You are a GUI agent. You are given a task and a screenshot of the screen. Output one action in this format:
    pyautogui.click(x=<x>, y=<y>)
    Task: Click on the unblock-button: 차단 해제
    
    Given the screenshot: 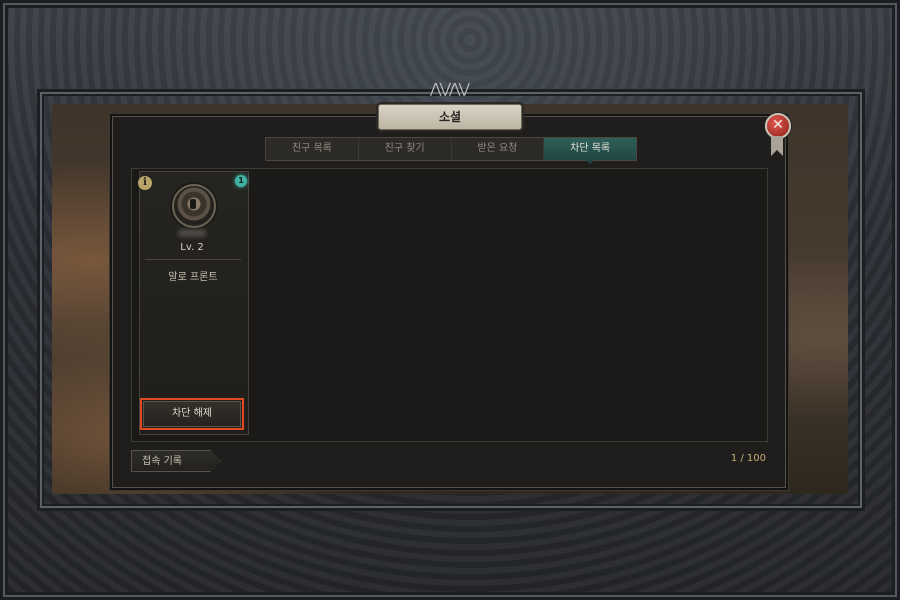 What is the action you would take?
    pyautogui.click(x=192, y=414)
    